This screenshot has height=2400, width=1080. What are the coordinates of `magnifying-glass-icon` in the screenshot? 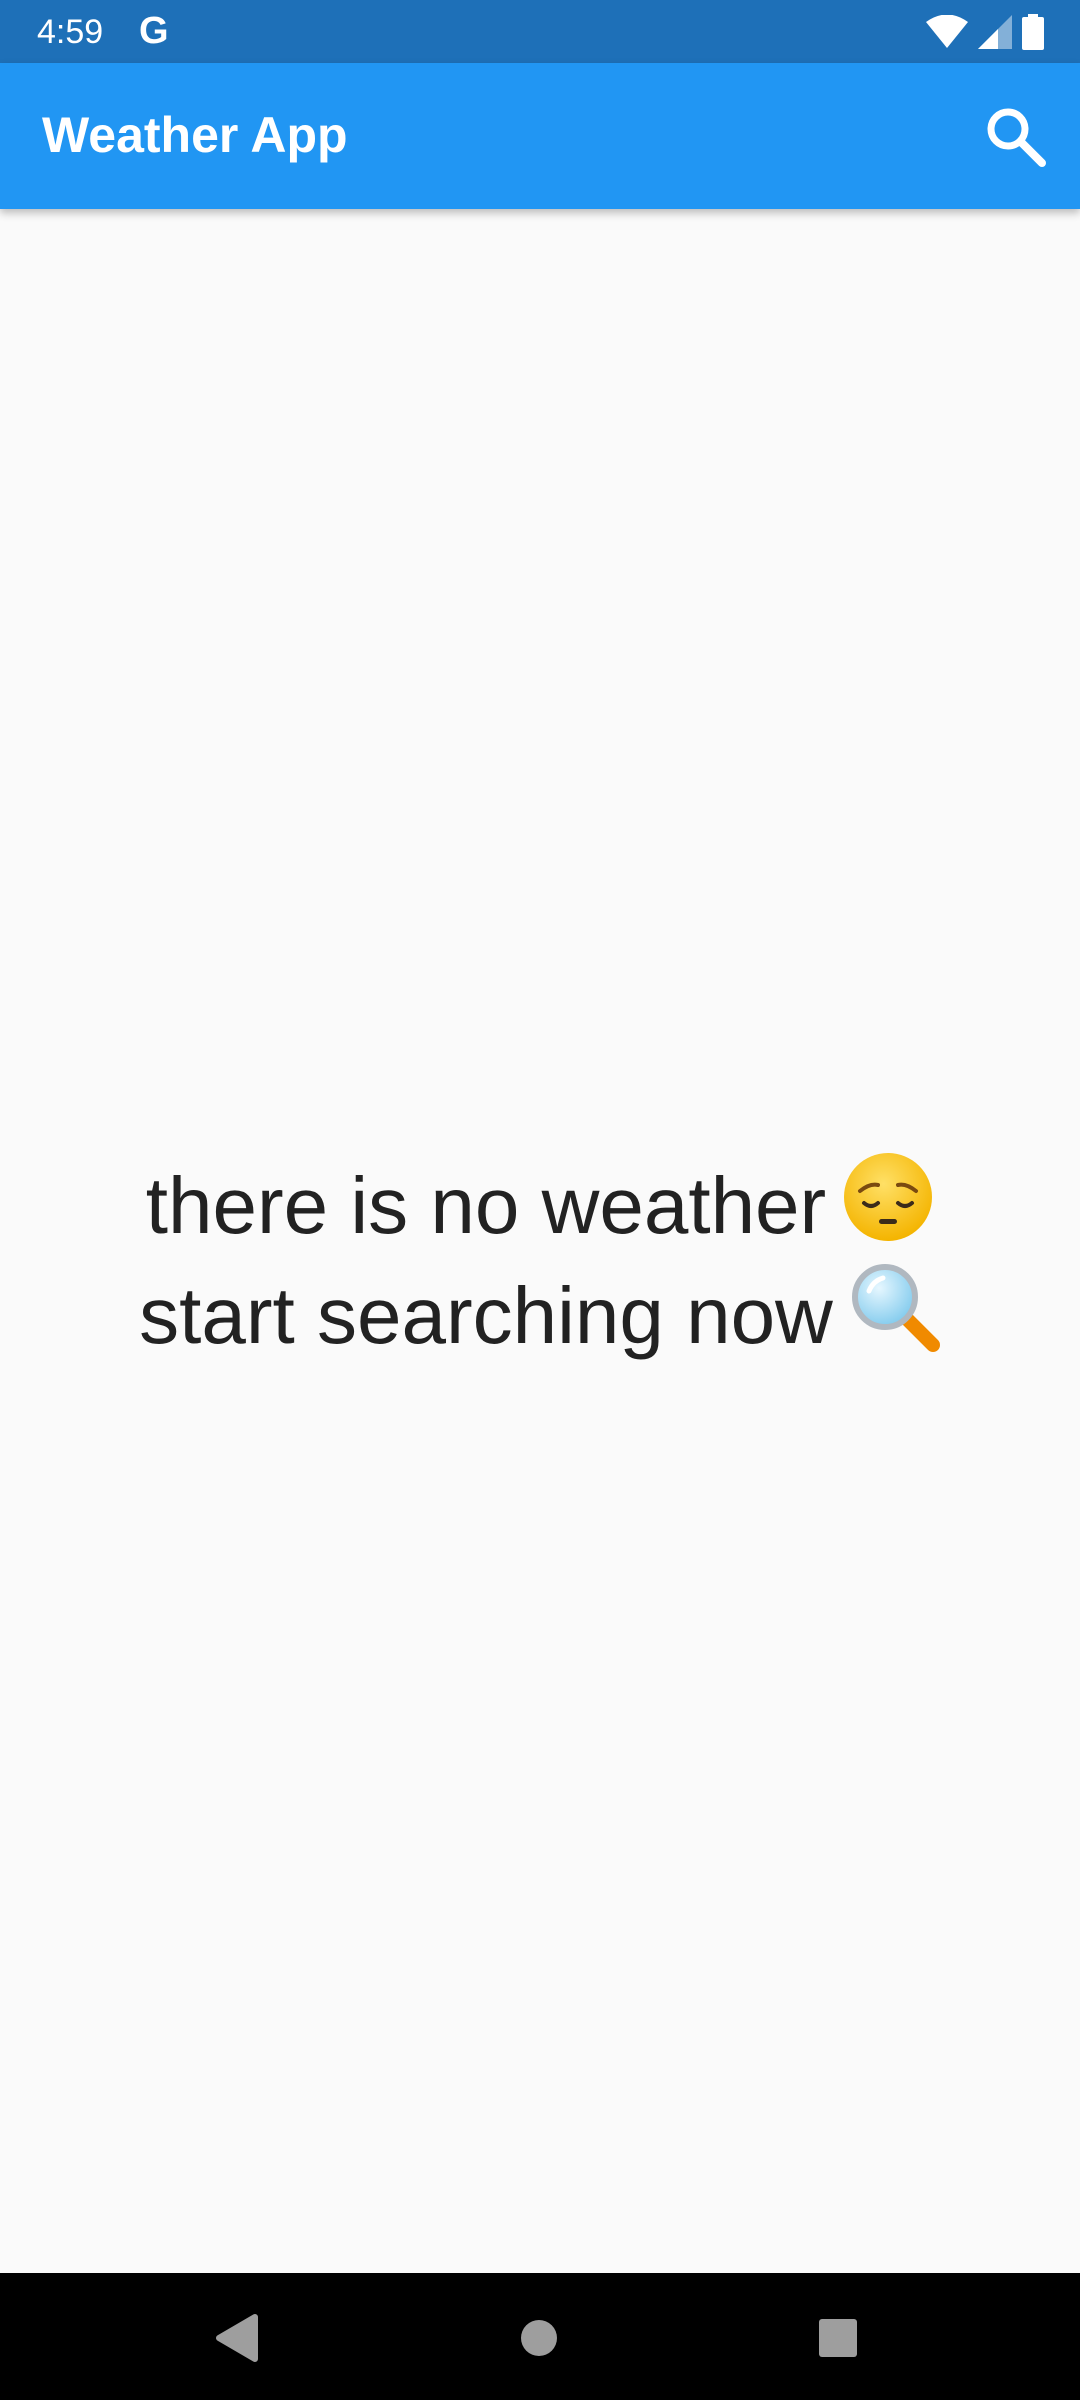 It's located at (895, 1316).